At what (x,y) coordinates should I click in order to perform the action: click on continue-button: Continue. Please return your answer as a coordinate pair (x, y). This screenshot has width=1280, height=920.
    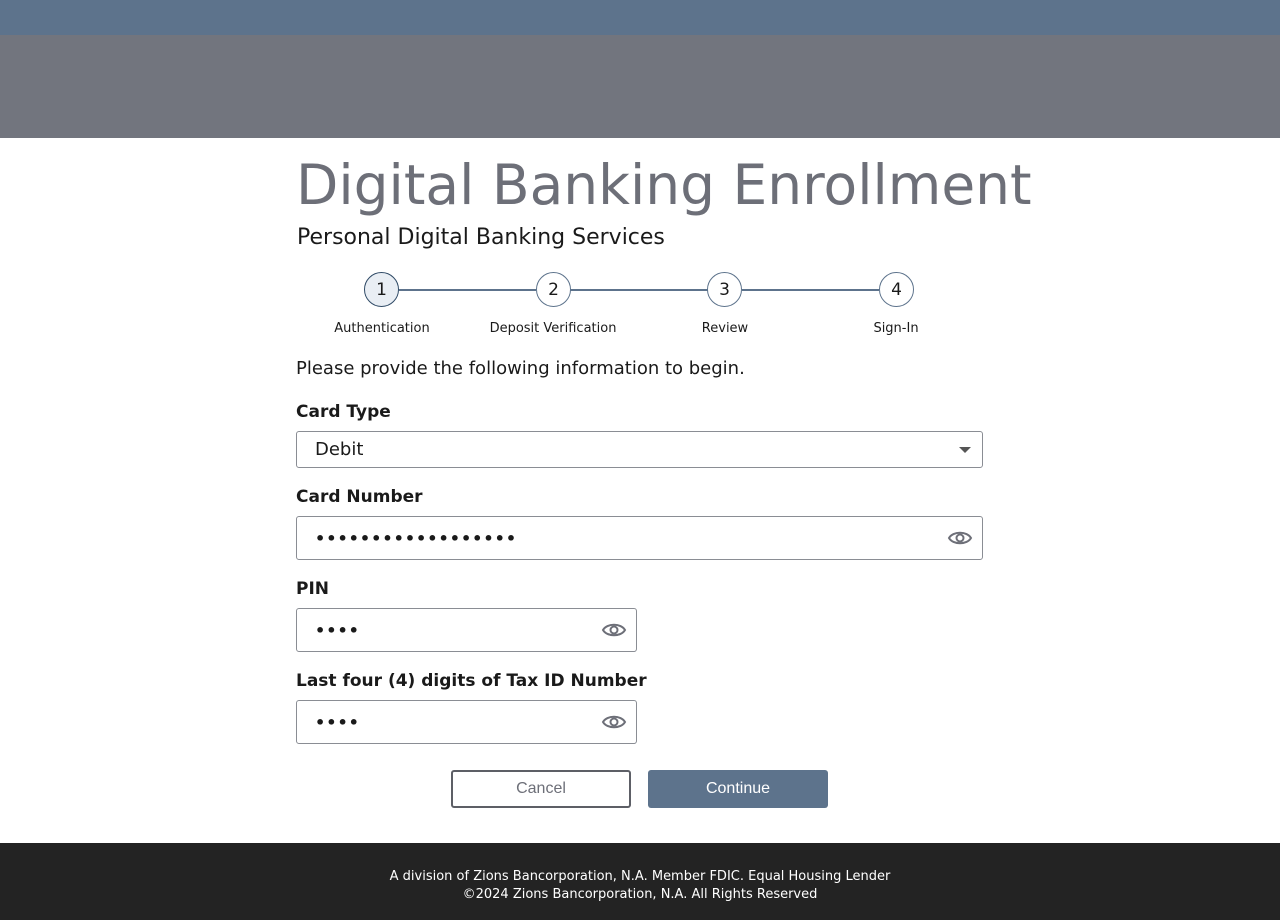
    Looking at the image, I should click on (738, 789).